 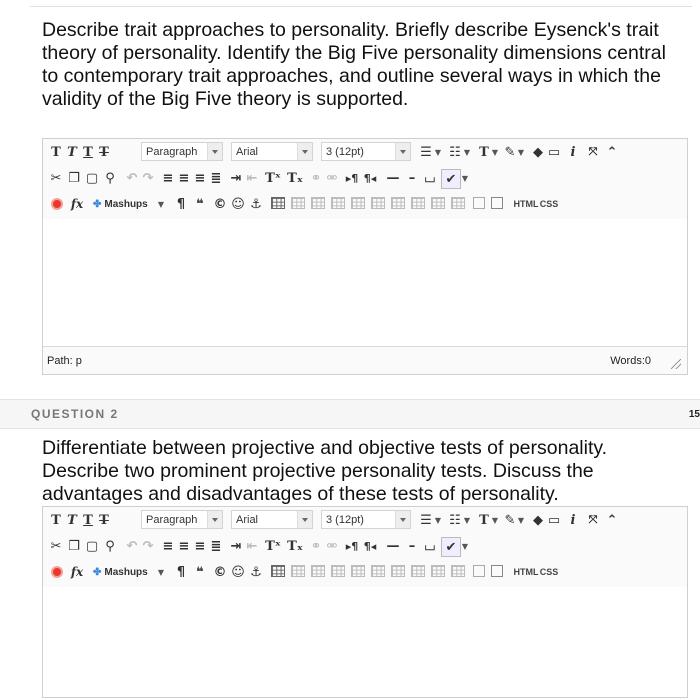 What do you see at coordinates (168, 546) in the screenshot?
I see `align-left-icon: ≡` at bounding box center [168, 546].